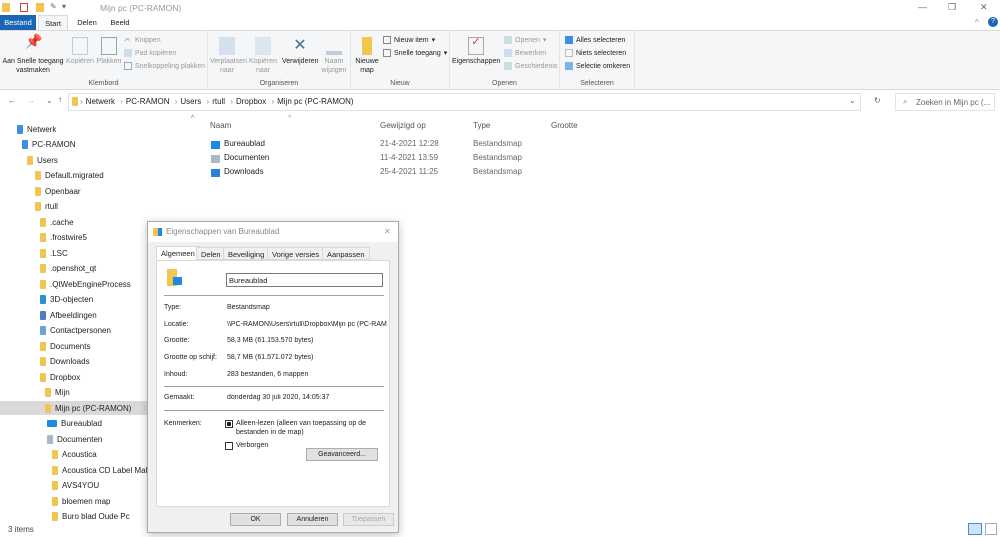 Image resolution: width=1000 pixels, height=537 pixels. Describe the element at coordinates (220, 125) in the screenshot. I see `column-naam: Naam` at that location.